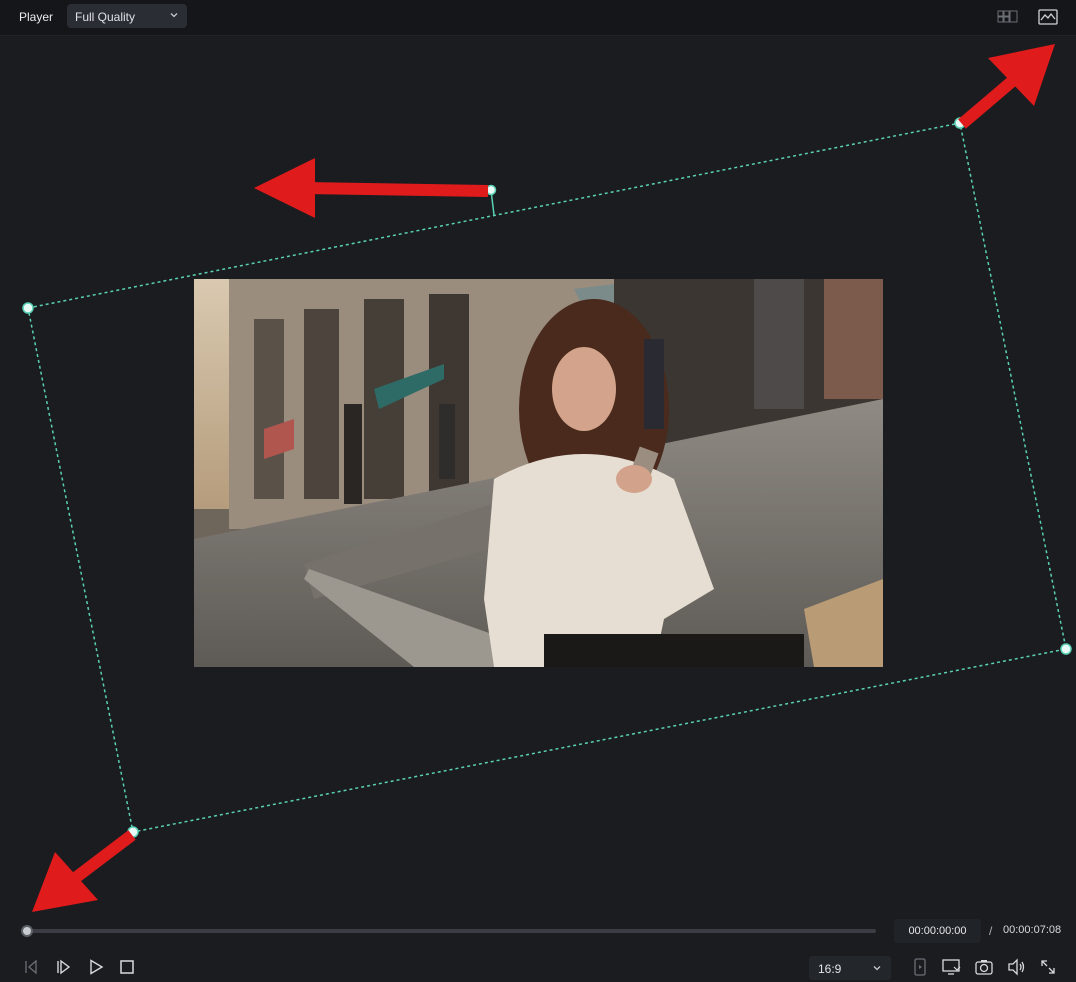 The width and height of the screenshot is (1076, 982). Describe the element at coordinates (1008, 17) in the screenshot. I see `grid-view-icon` at that location.